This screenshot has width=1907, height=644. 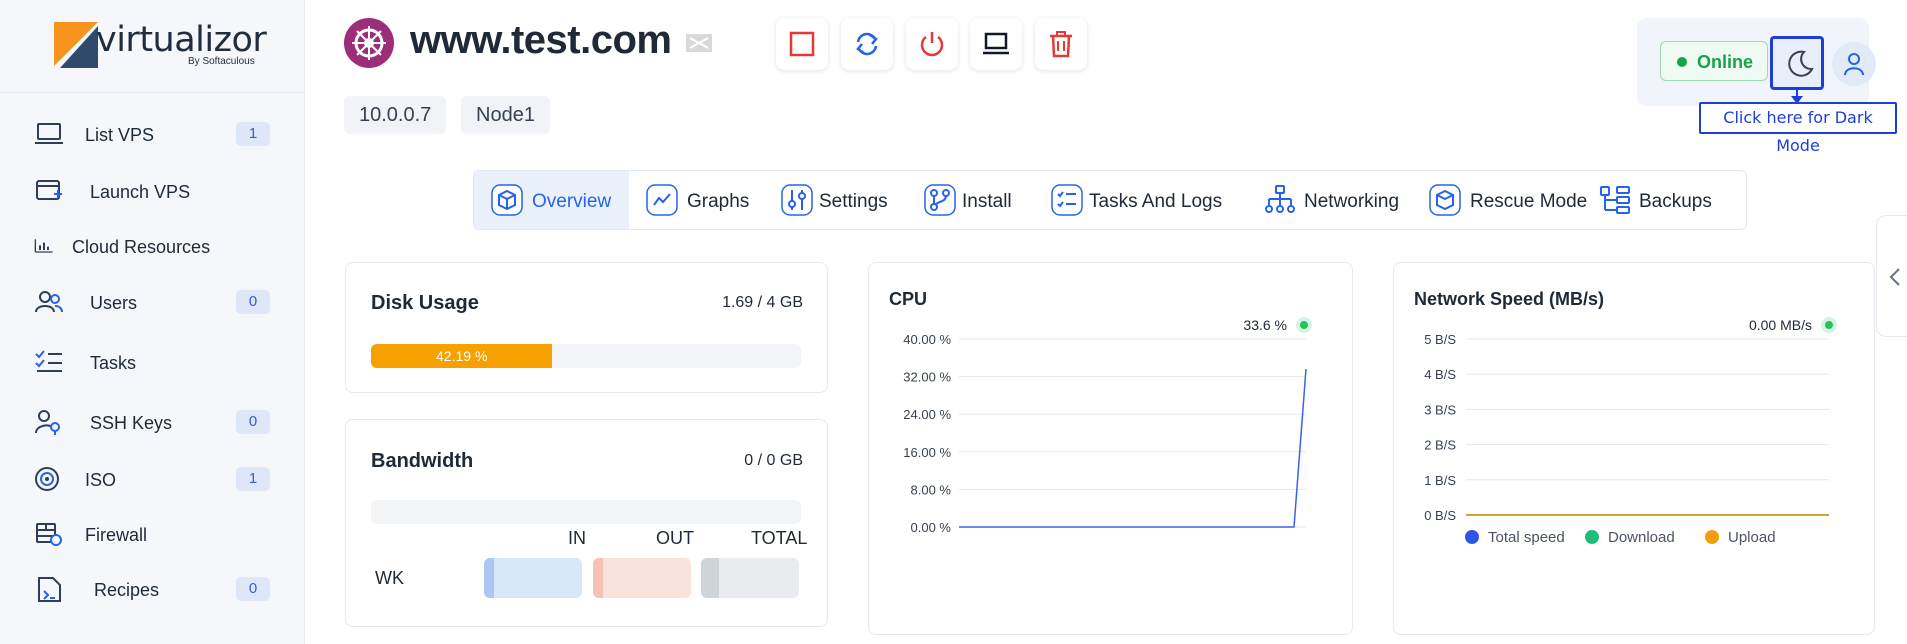 What do you see at coordinates (927, 377) in the screenshot?
I see `cpu-y-tick-label: 32.00 %` at bounding box center [927, 377].